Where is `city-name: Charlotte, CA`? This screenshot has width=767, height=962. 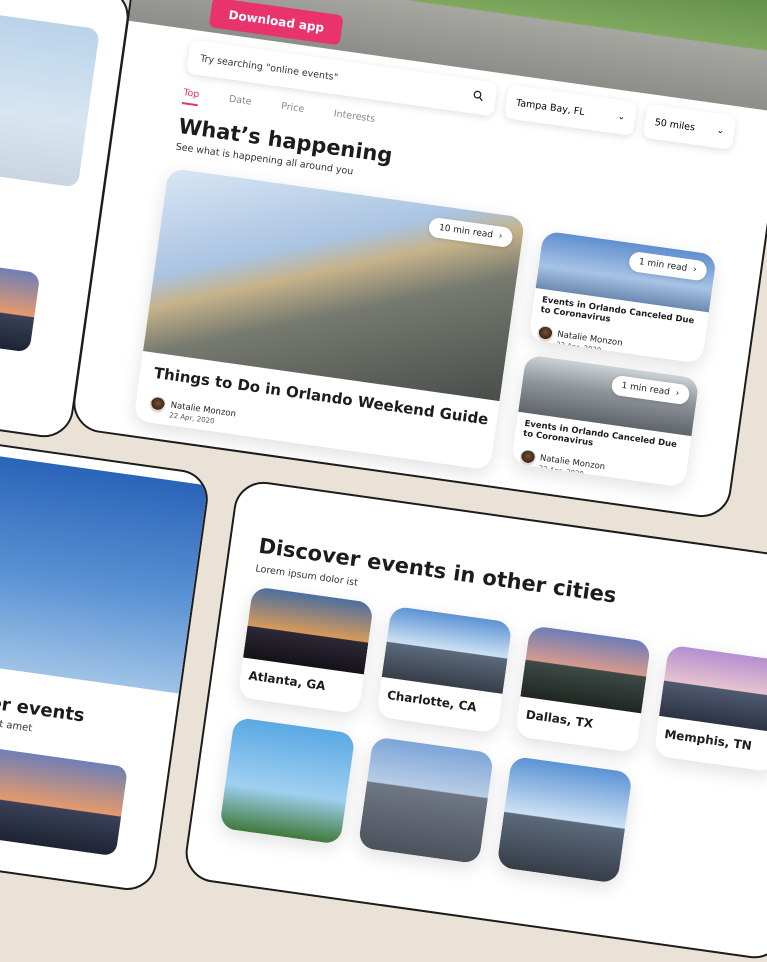 city-name: Charlotte, CA is located at coordinates (432, 701).